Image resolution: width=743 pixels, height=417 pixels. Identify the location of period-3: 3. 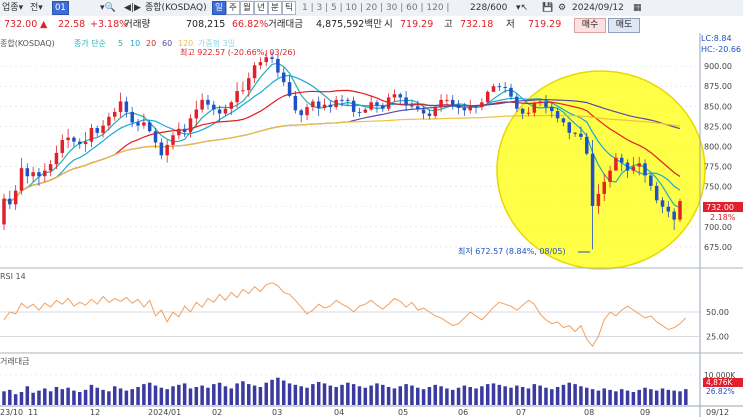
(320, 8).